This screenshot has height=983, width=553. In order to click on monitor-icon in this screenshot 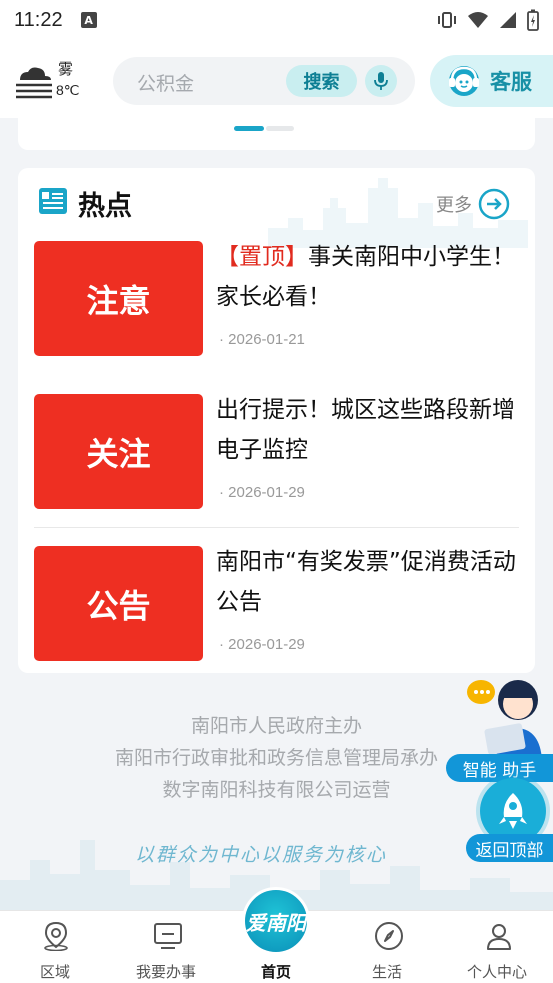, I will do `click(168, 936)`.